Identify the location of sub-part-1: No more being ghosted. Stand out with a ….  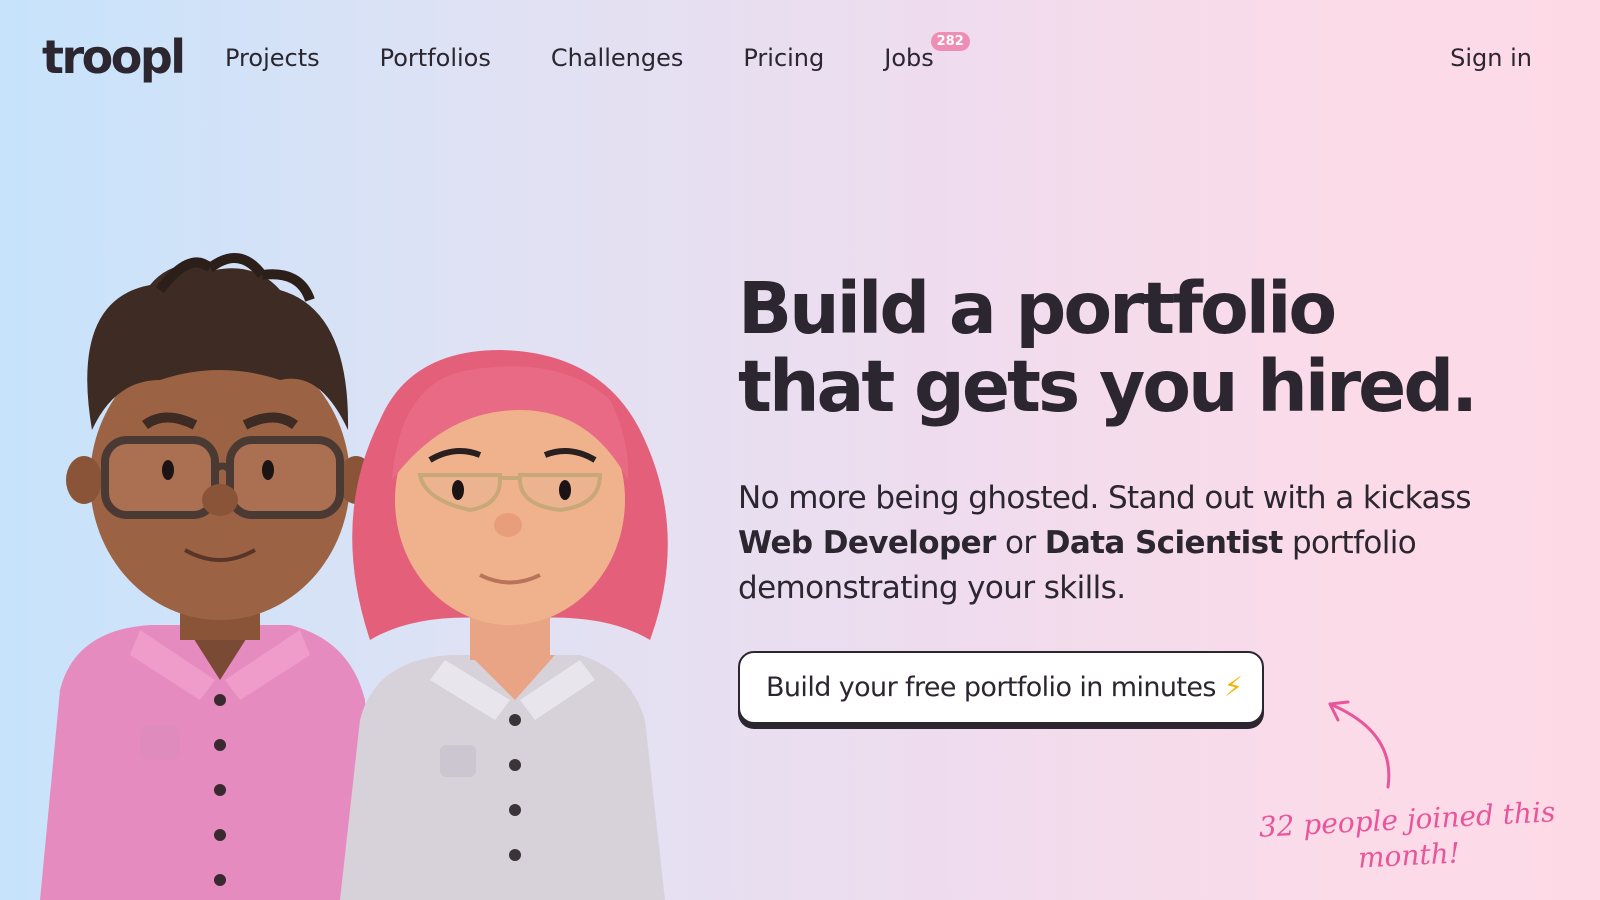
(1105, 498).